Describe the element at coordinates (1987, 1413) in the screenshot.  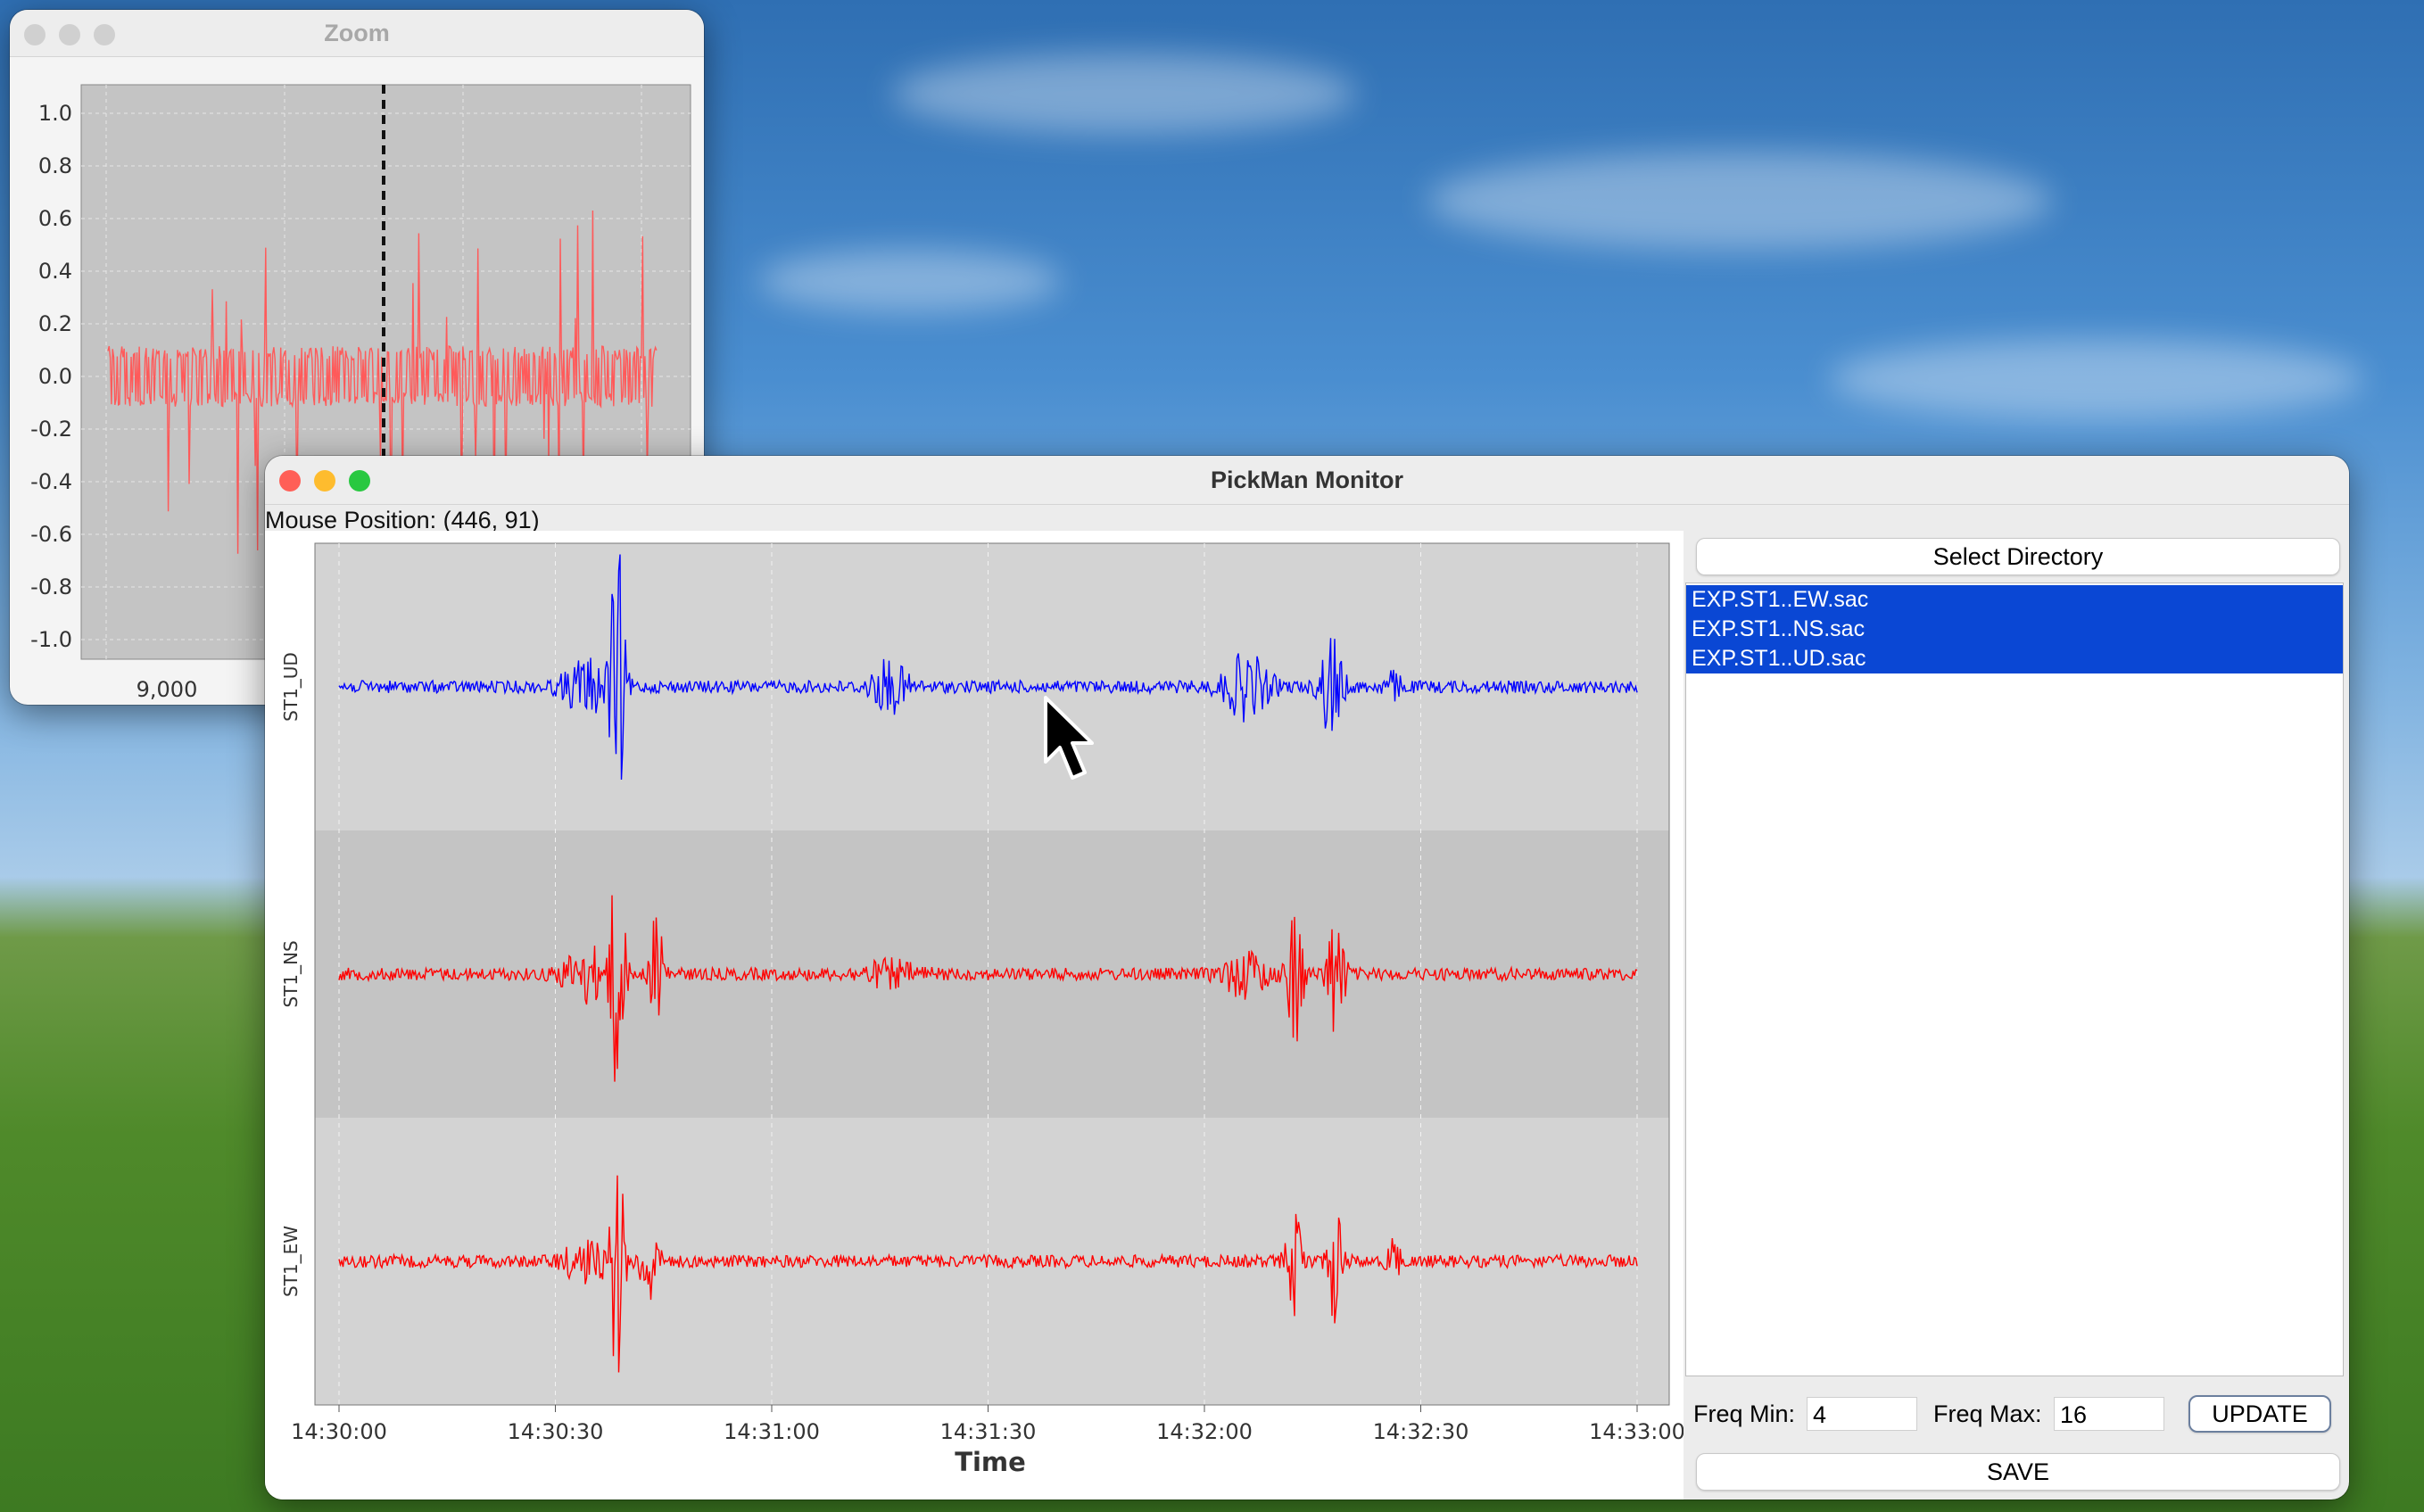
I see `freq-max-label: Freq Max:` at that location.